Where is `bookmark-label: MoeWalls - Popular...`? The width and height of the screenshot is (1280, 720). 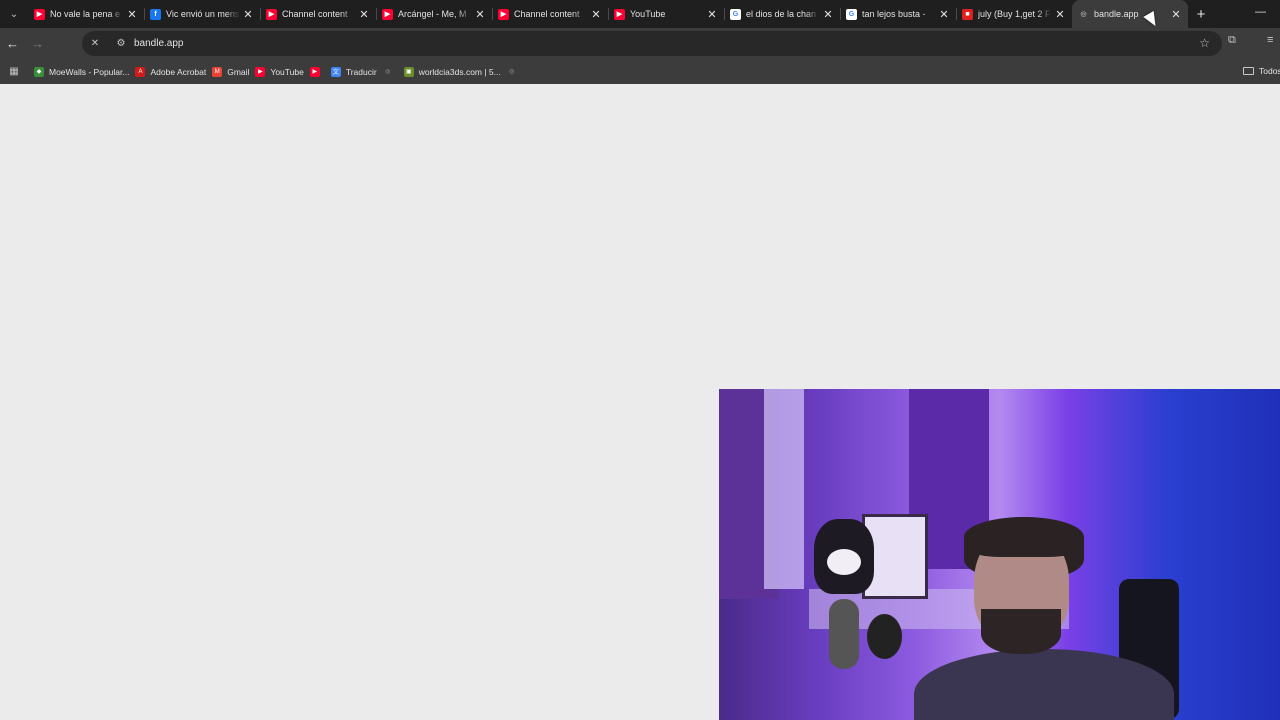 bookmark-label: MoeWalls - Popular... is located at coordinates (89, 71).